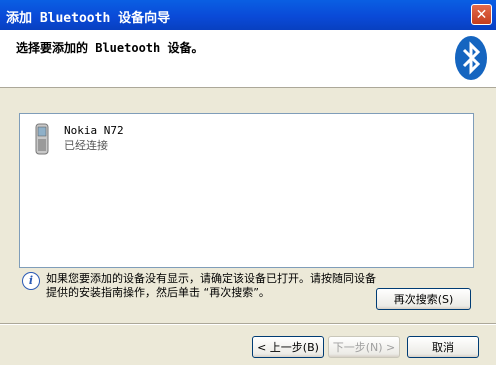  Describe the element at coordinates (423, 299) in the screenshot. I see `rescan-button: 再次搜索(S)` at that location.